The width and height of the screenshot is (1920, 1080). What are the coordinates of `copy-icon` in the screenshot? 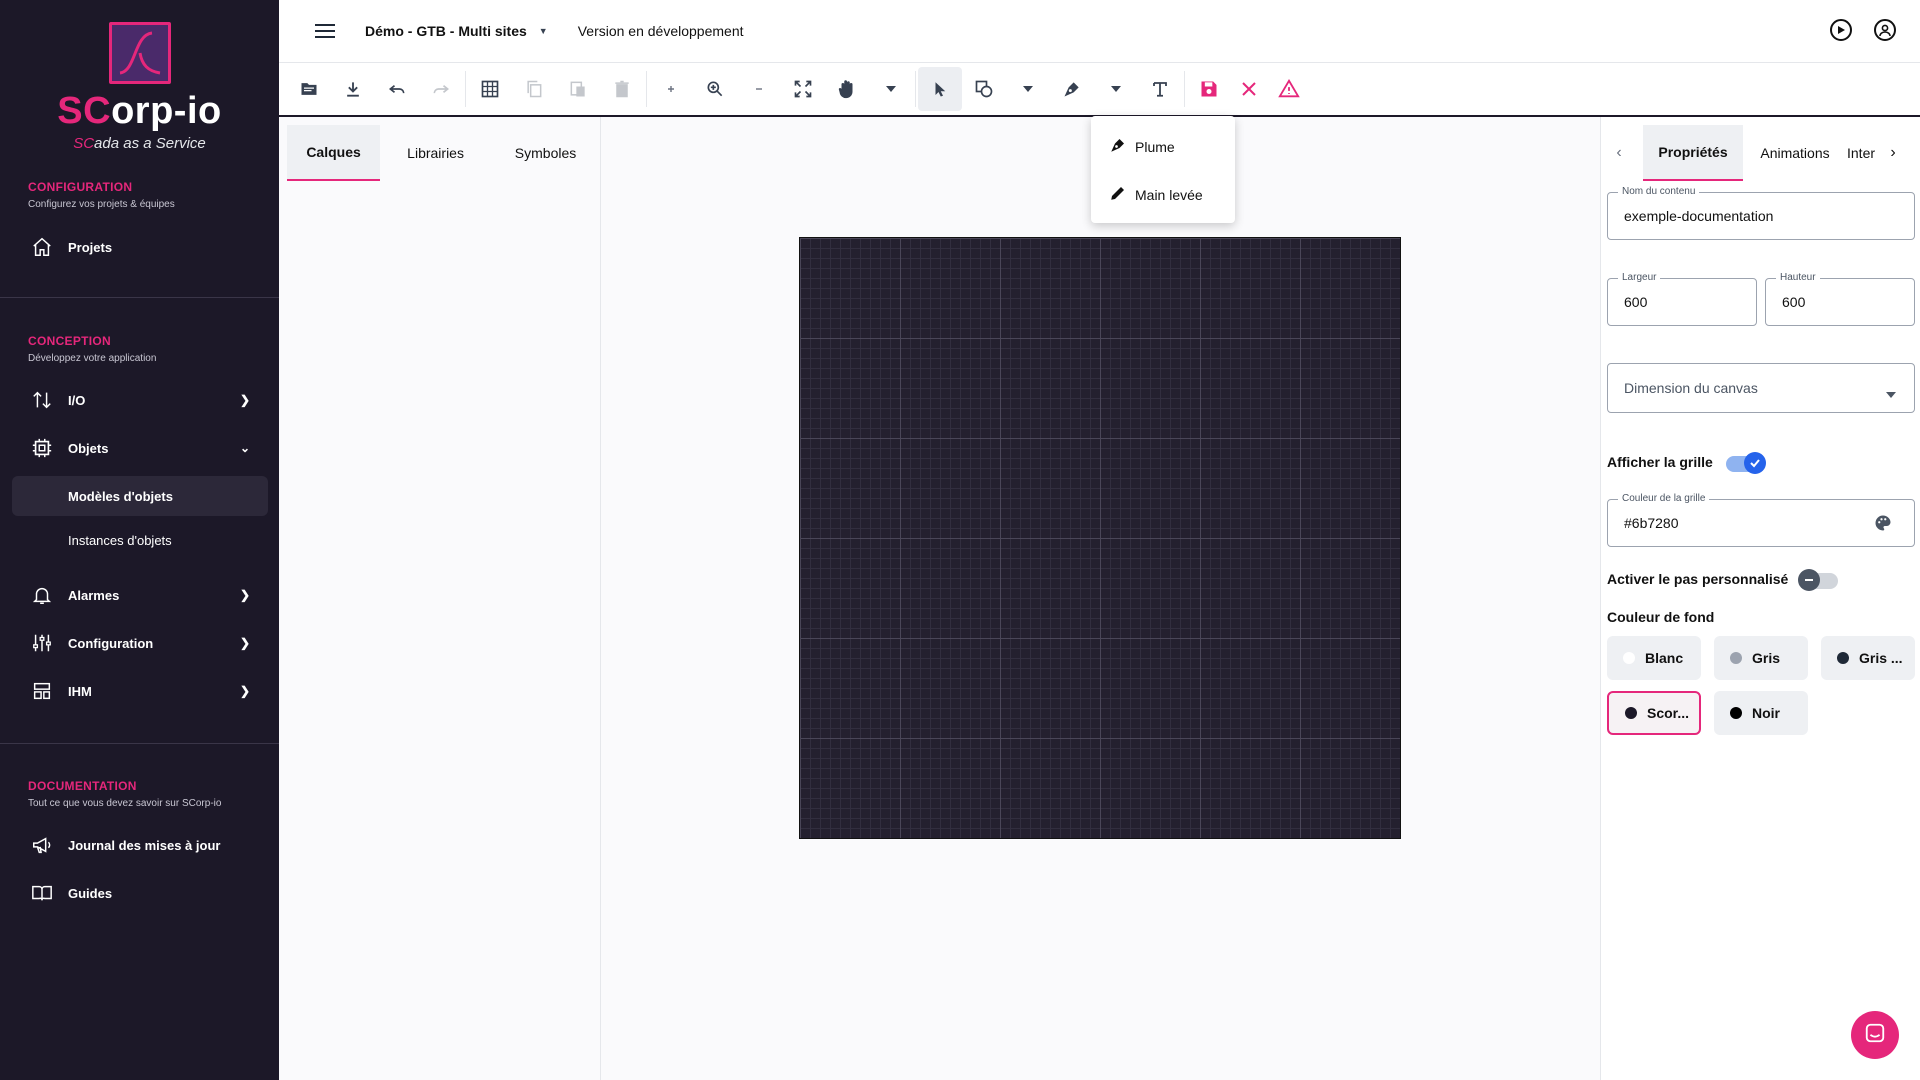 It's located at (534, 89).